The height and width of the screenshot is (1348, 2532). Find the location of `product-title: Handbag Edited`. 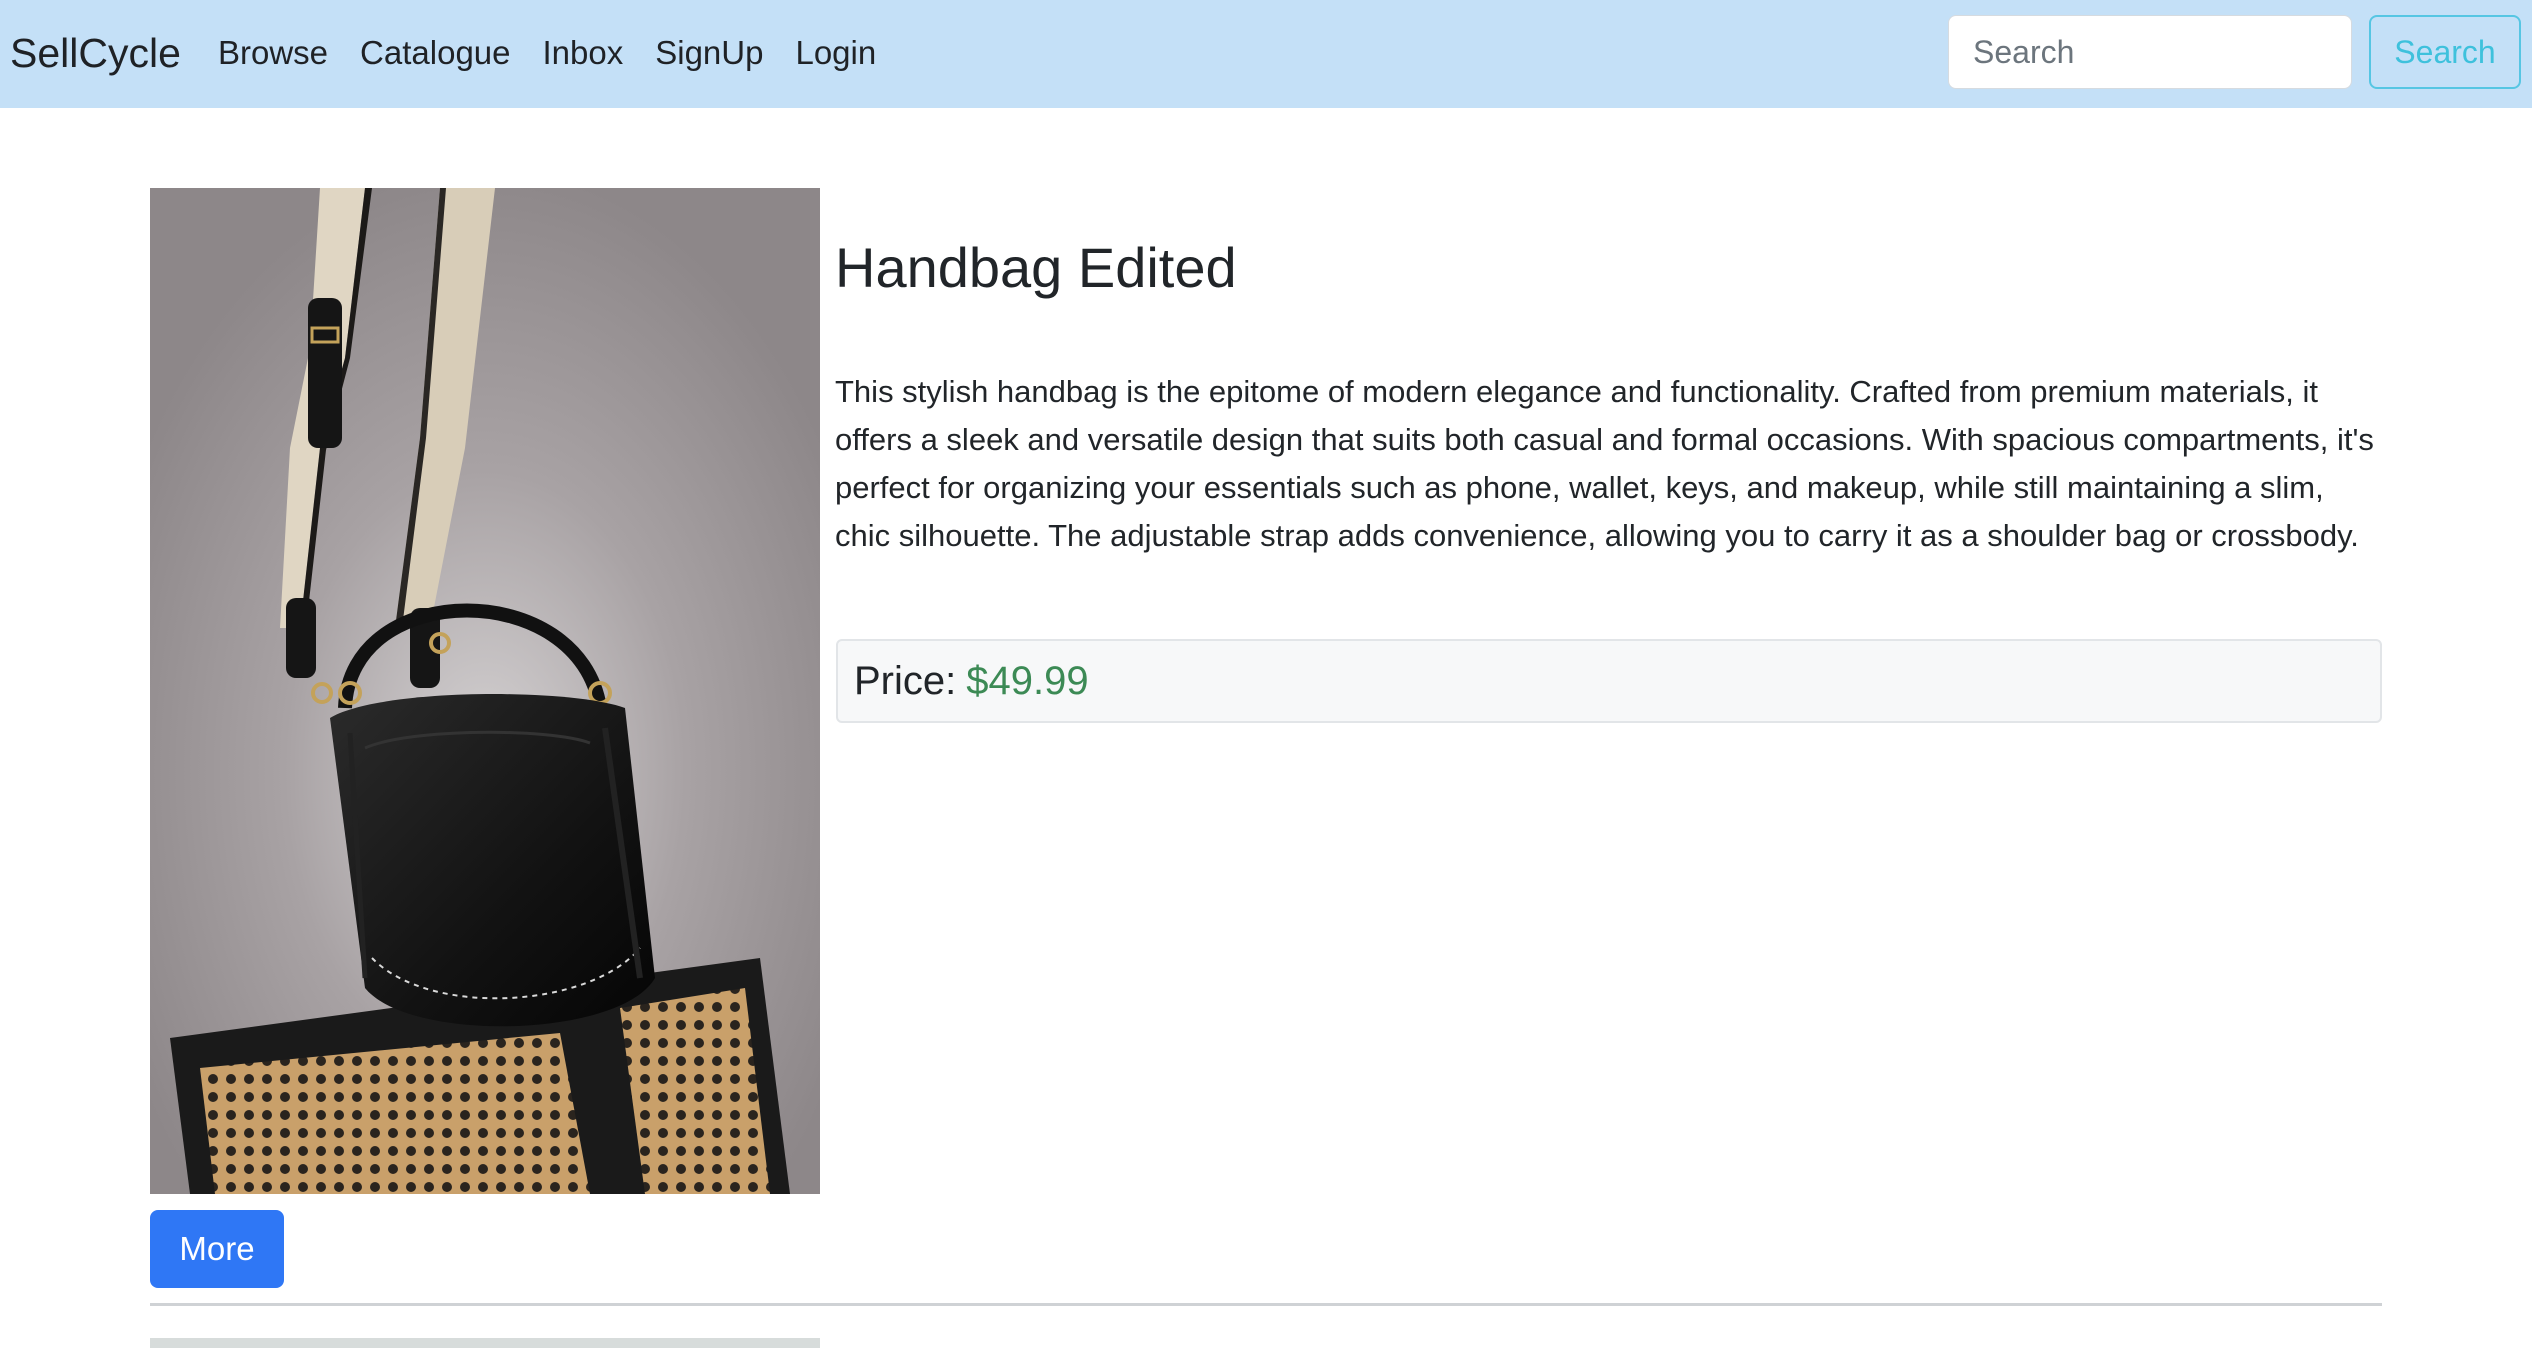

product-title: Handbag Edited is located at coordinates (1036, 267).